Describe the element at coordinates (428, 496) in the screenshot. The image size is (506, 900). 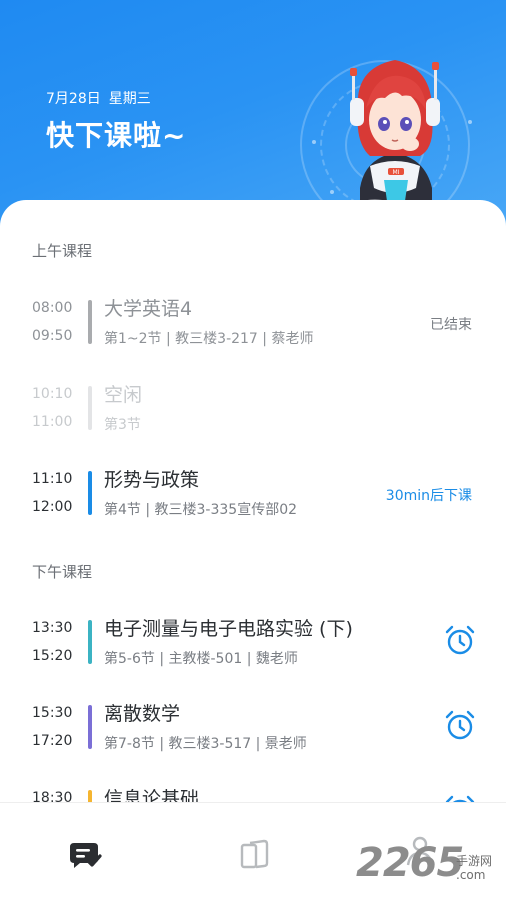
I see `course-countdown: 30min后下课` at that location.